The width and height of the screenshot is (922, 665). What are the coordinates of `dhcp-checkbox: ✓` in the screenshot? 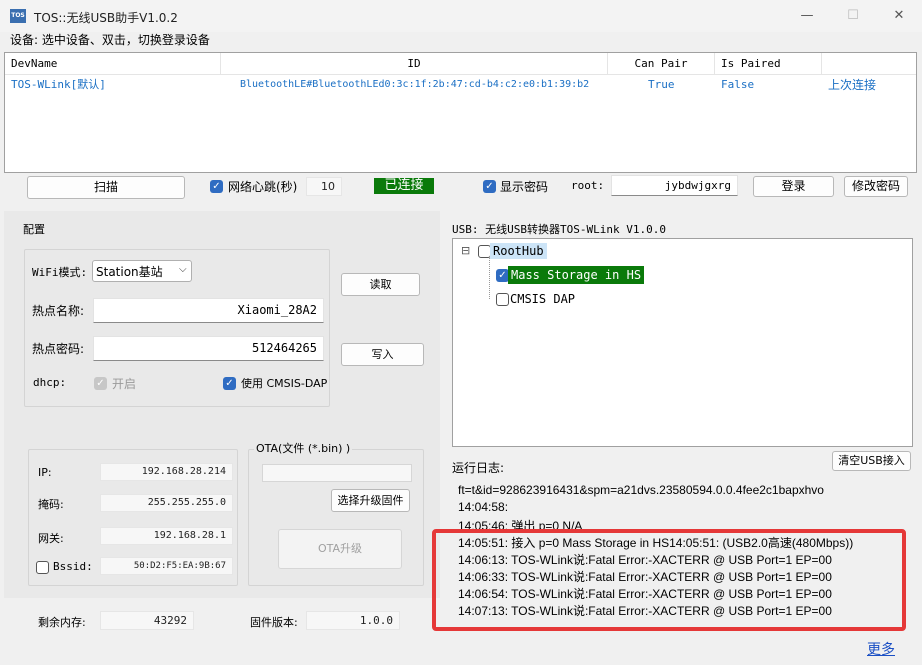 It's located at (100, 383).